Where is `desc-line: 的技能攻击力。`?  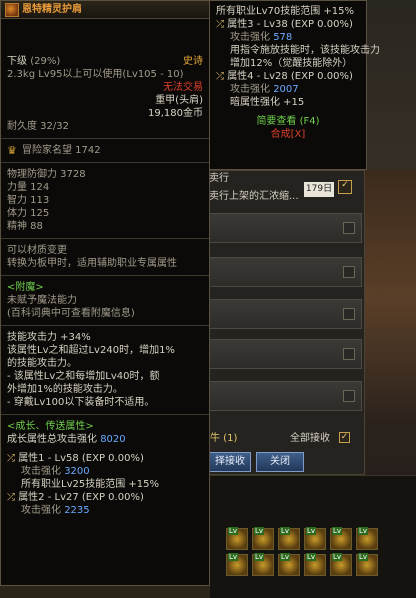 desc-line: 的技能攻击力。 is located at coordinates (42, 363).